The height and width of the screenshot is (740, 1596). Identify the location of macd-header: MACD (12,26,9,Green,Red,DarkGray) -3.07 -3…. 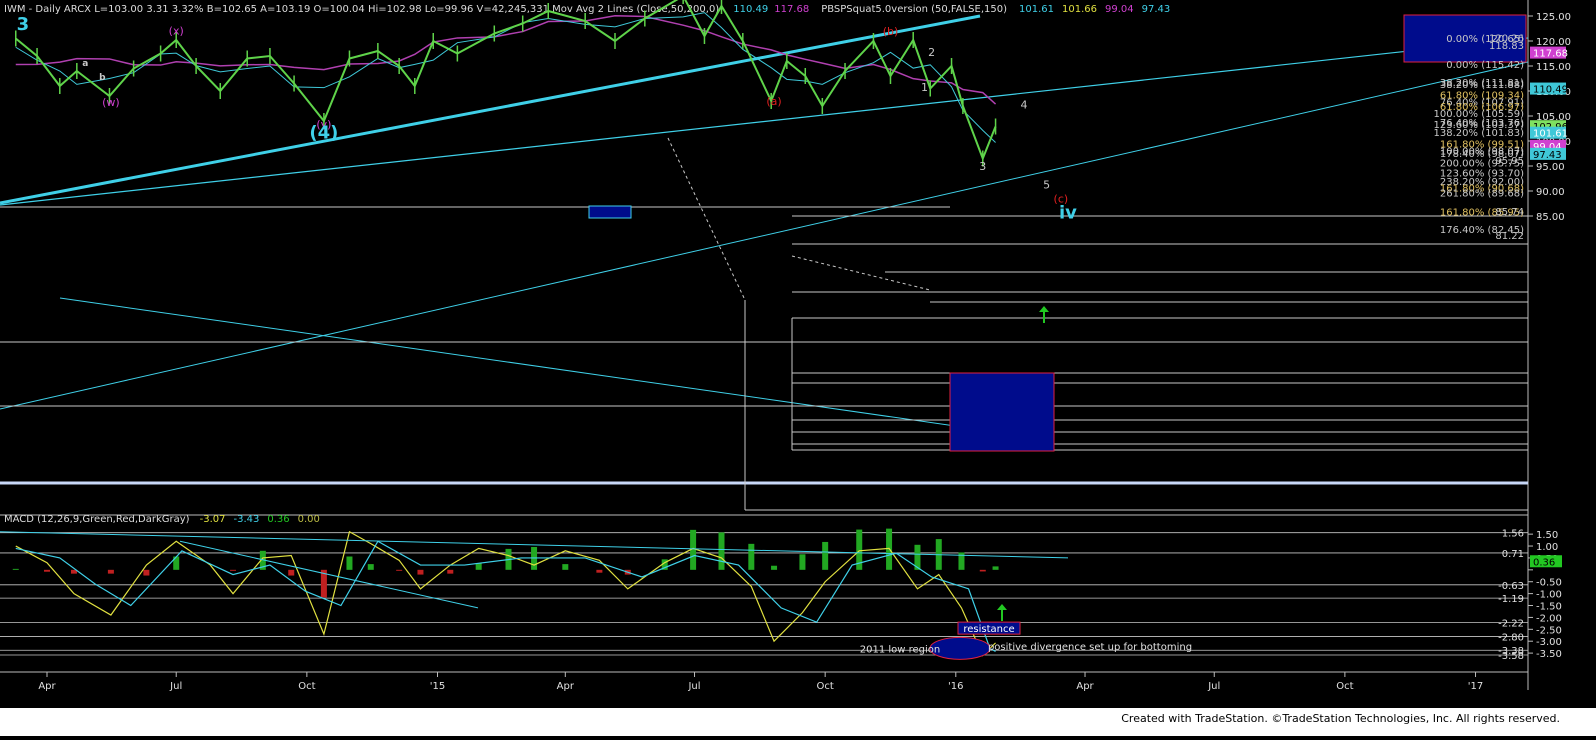
(162, 519).